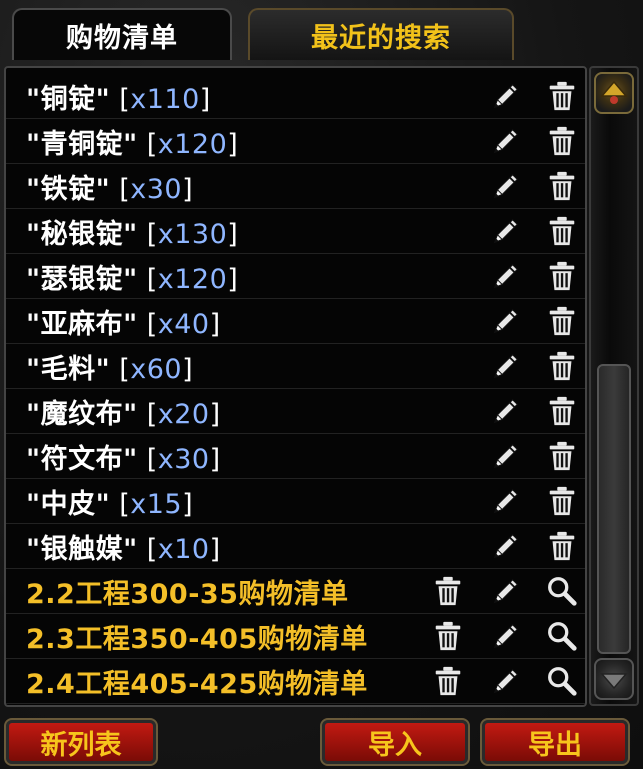 The height and width of the screenshot is (769, 643). What do you see at coordinates (82, 234) in the screenshot?
I see `item-name: "秘银锭"` at bounding box center [82, 234].